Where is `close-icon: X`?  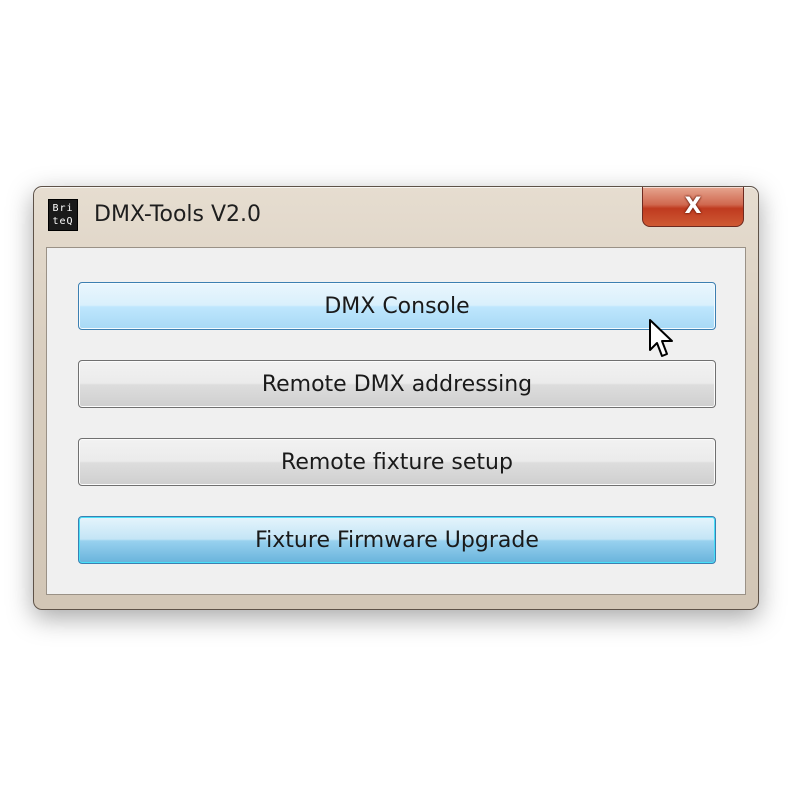 close-icon: X is located at coordinates (693, 206).